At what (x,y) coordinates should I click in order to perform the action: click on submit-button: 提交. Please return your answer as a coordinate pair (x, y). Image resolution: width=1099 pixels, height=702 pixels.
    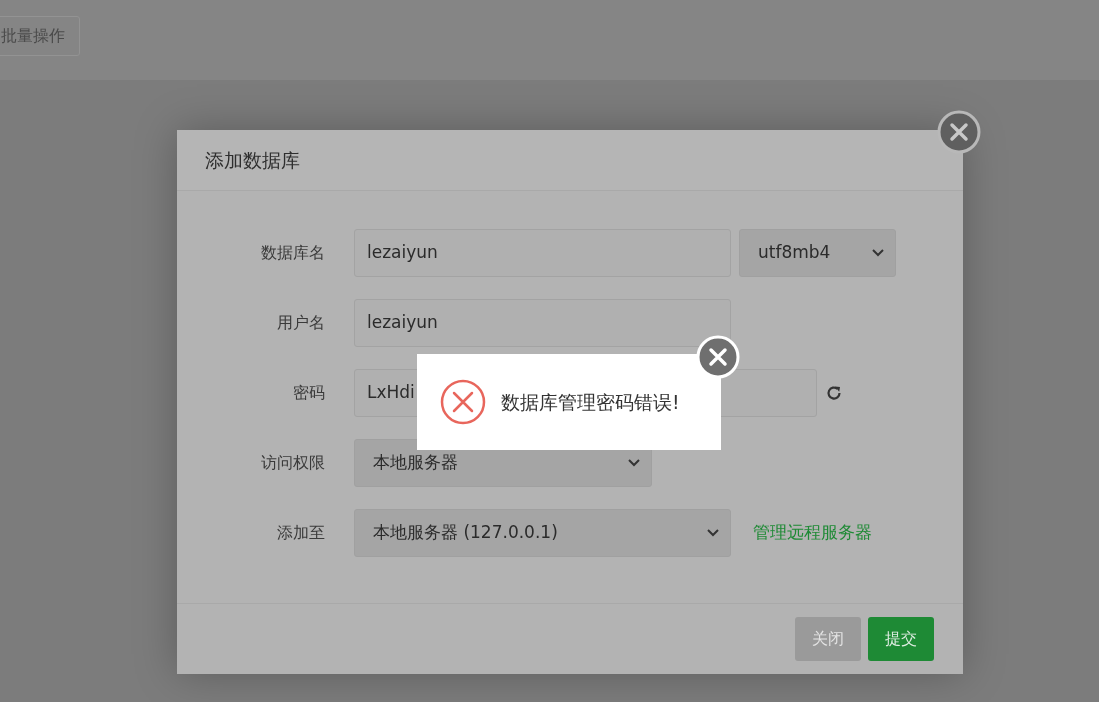
    Looking at the image, I should click on (901, 639).